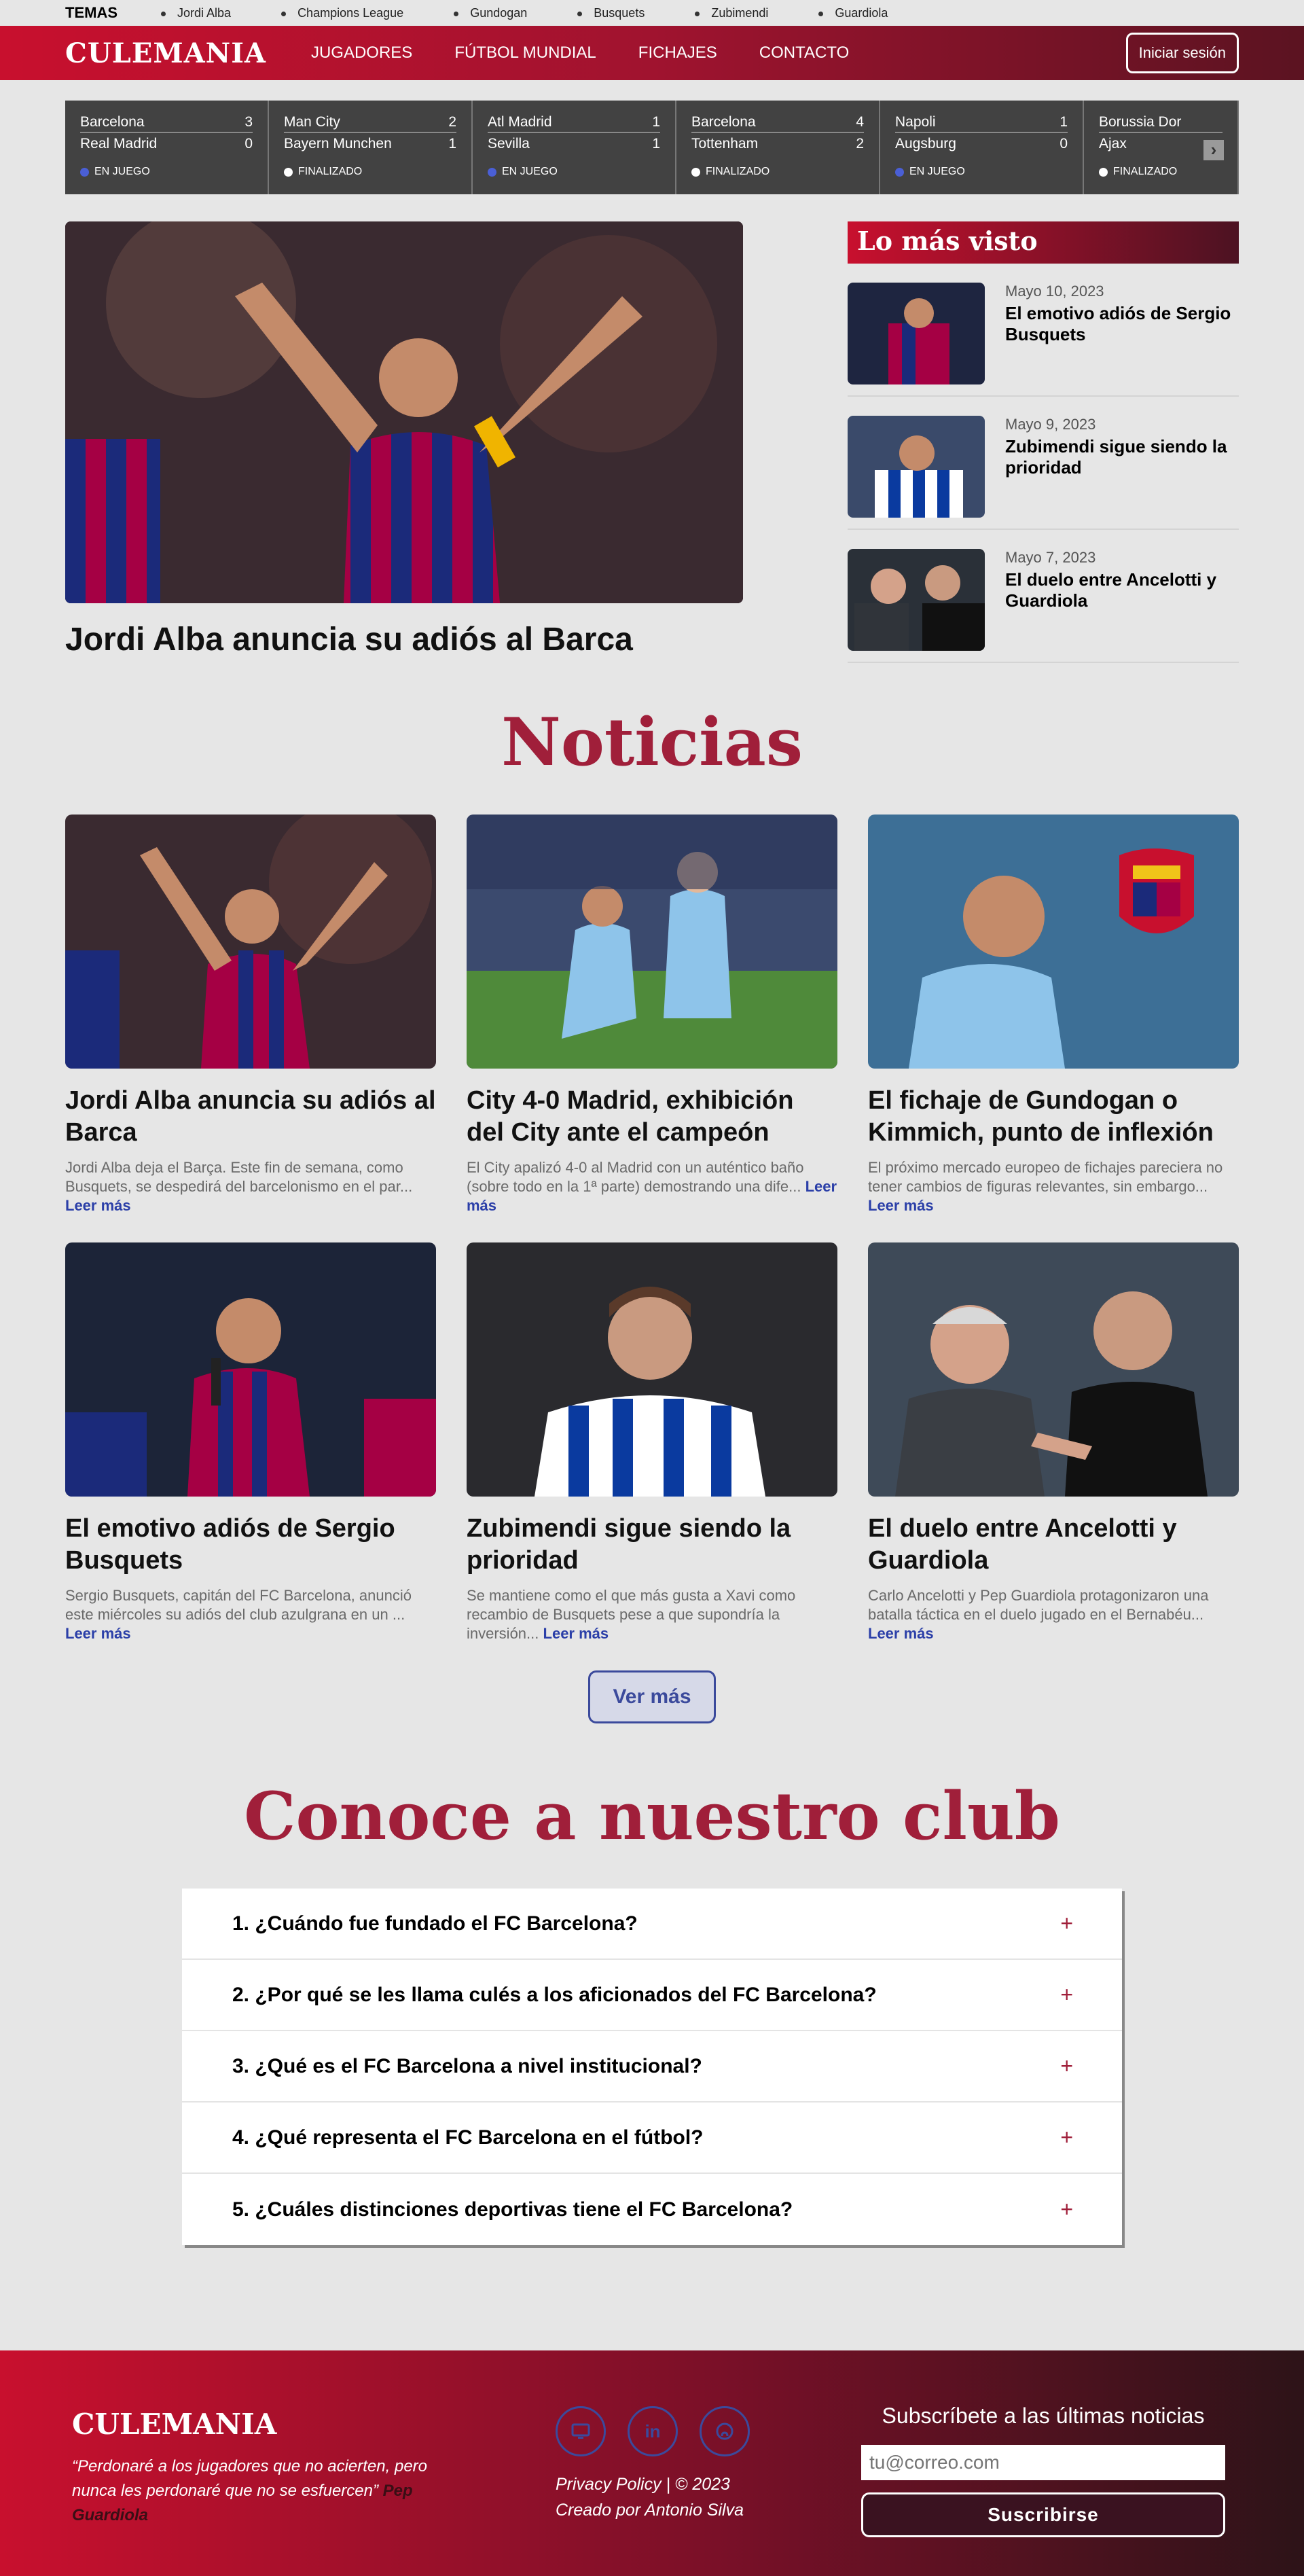 This screenshot has height=2576, width=1304. I want to click on site-logo: CULEMANIA, so click(165, 53).